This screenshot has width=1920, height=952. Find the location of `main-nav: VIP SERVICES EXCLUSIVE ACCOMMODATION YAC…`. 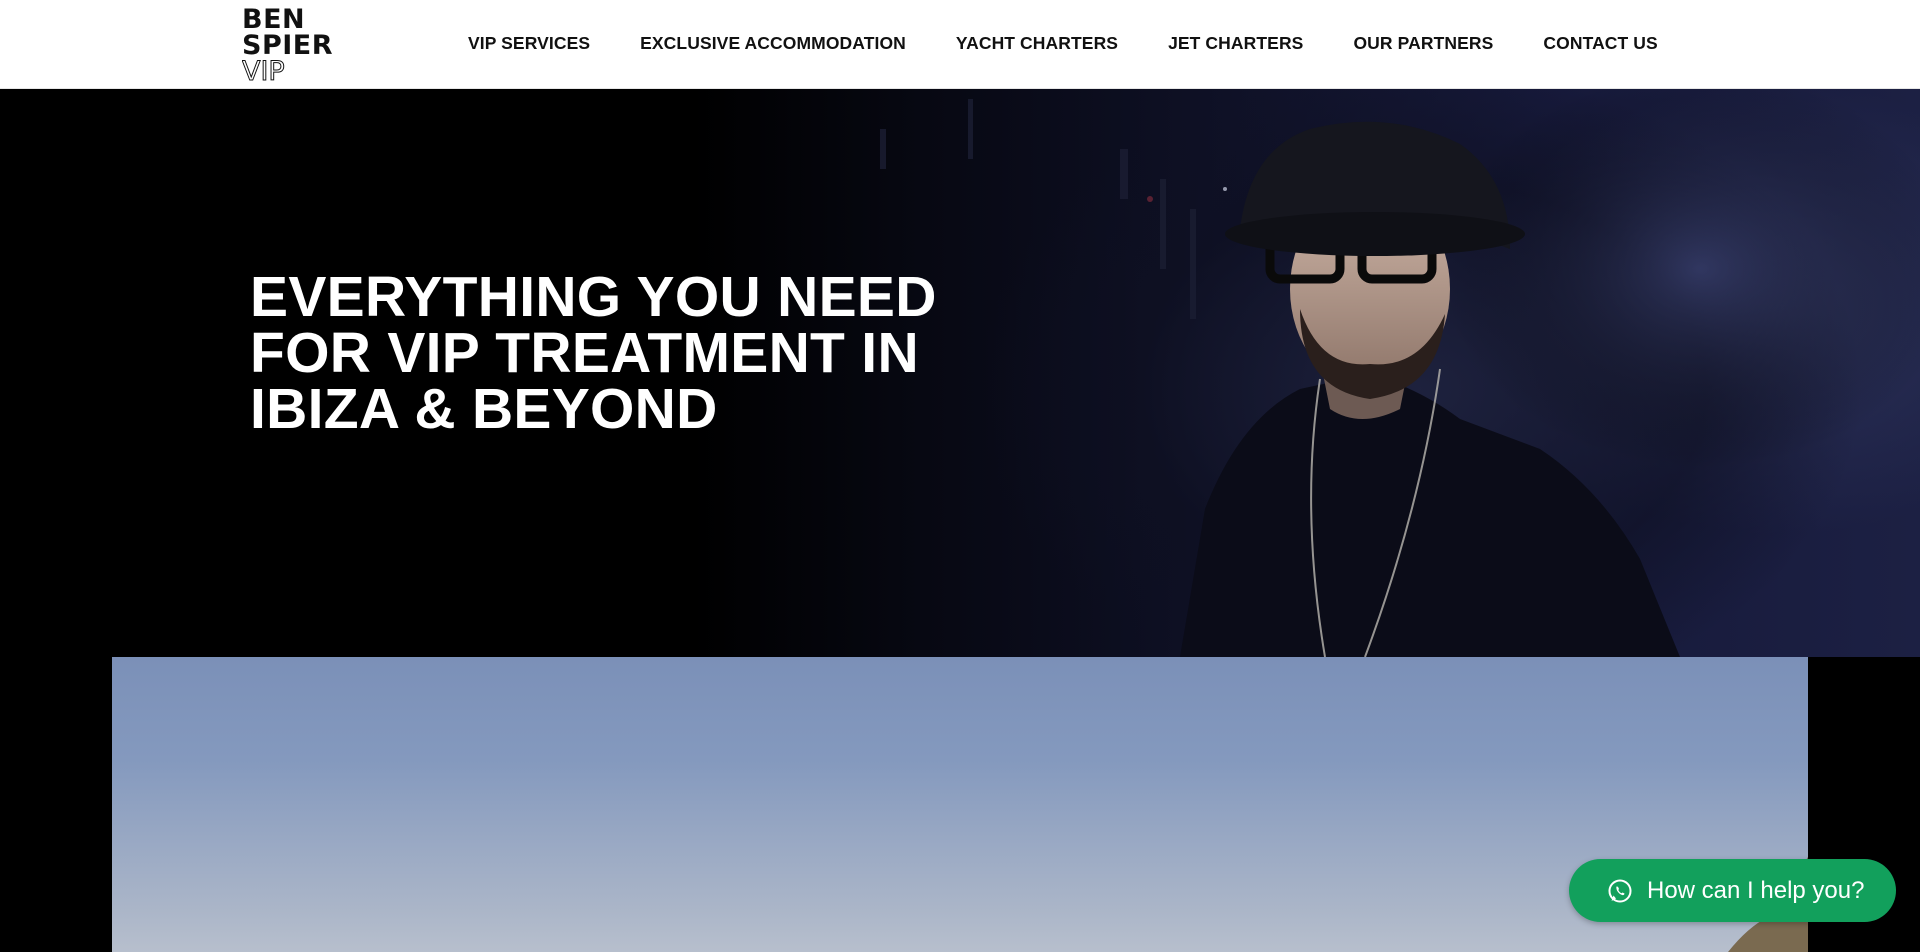

main-nav: VIP SERVICES EXCLUSIVE ACCOMMODATION YAC… is located at coordinates (1063, 43).